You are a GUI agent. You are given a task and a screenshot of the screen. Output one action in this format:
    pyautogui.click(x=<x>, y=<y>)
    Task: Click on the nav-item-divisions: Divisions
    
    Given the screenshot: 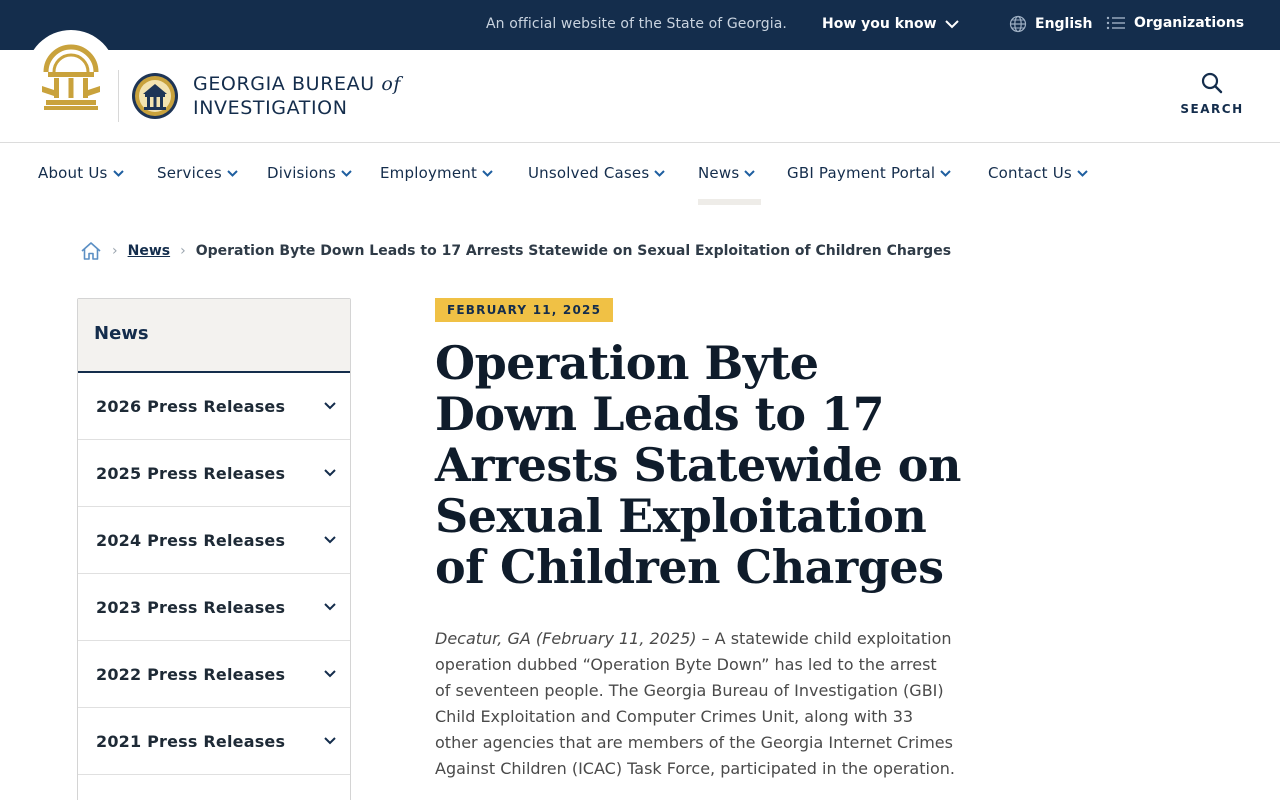 What is the action you would take?
    pyautogui.click(x=309, y=173)
    